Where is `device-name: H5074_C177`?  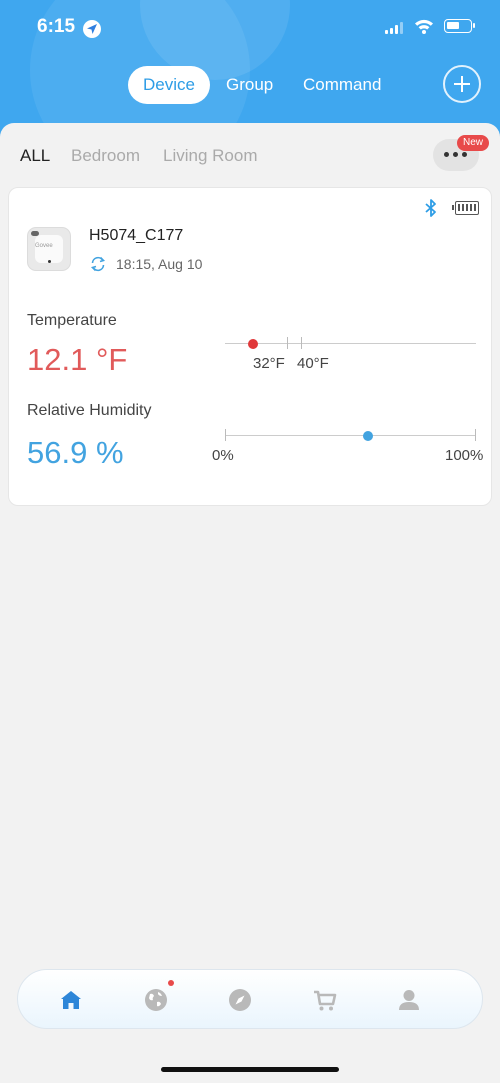 device-name: H5074_C177 is located at coordinates (136, 235).